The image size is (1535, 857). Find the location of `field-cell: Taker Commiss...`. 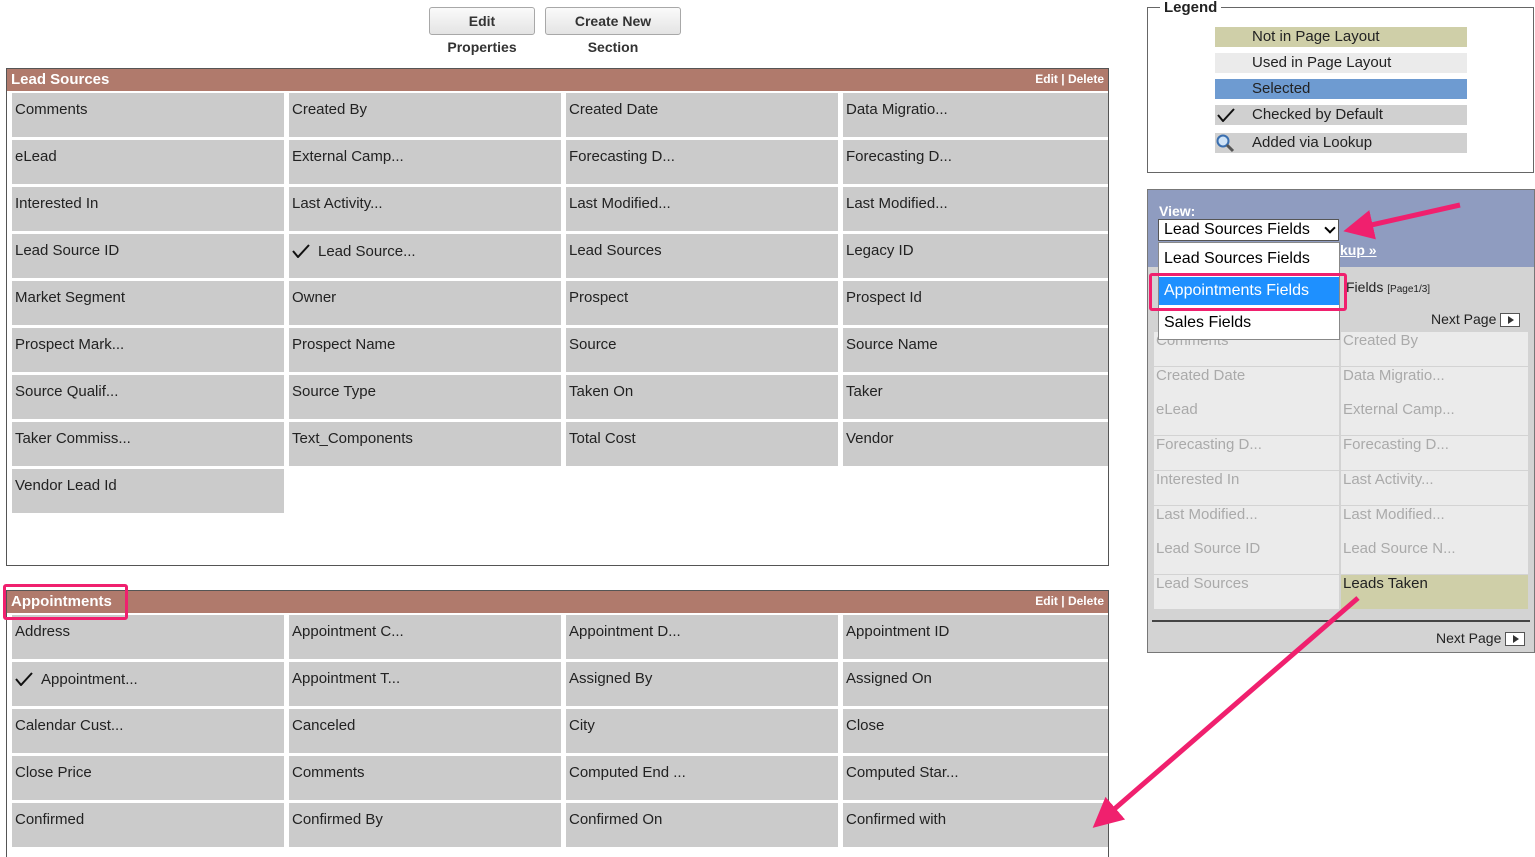

field-cell: Taker Commiss... is located at coordinates (148, 444).